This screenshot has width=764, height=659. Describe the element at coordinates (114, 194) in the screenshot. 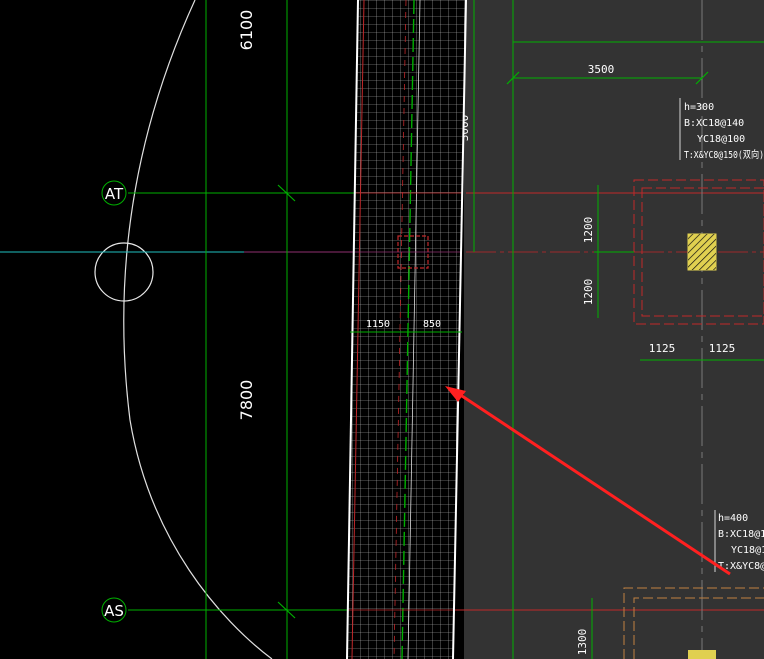

I see `axis-label-at: AT` at that location.